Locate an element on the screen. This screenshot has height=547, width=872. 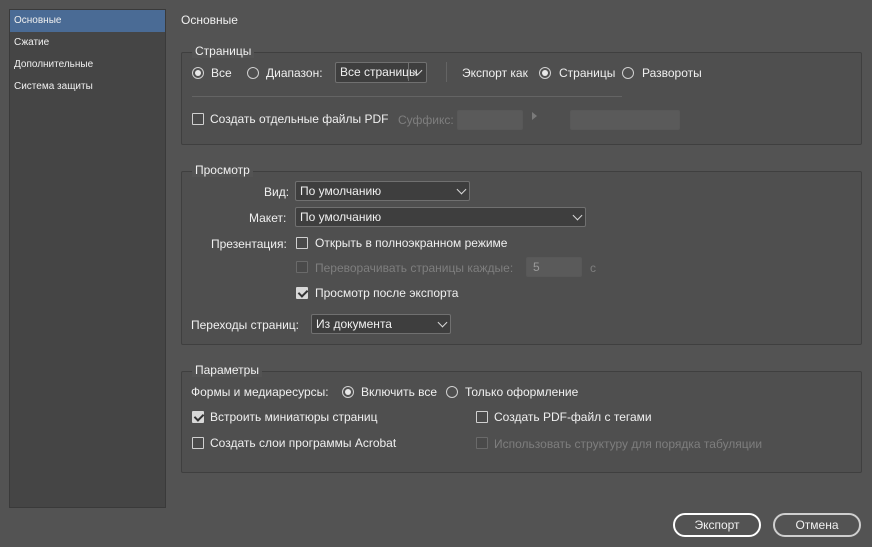
suffix-input is located at coordinates (490, 120).